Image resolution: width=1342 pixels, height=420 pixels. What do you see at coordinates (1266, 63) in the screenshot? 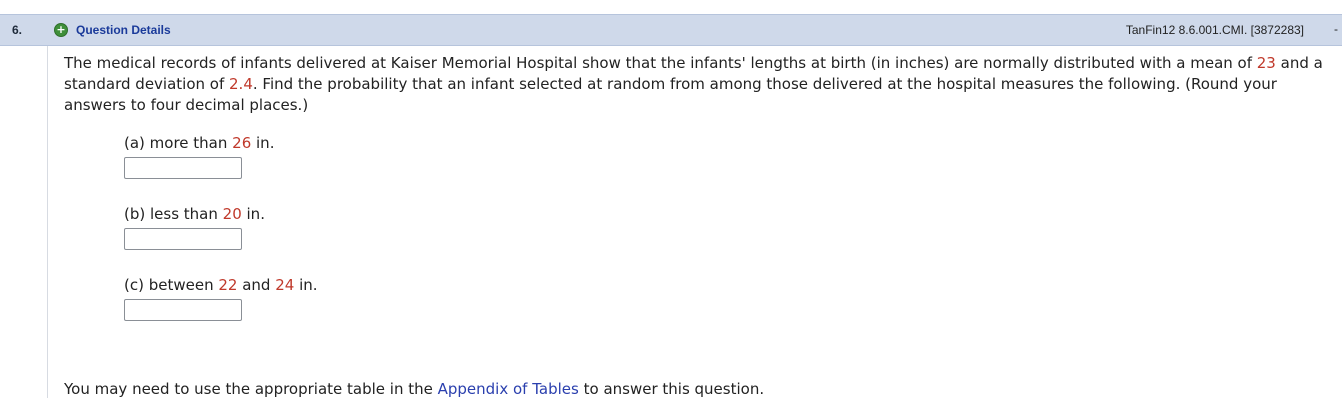
I see `mean-value: 23` at bounding box center [1266, 63].